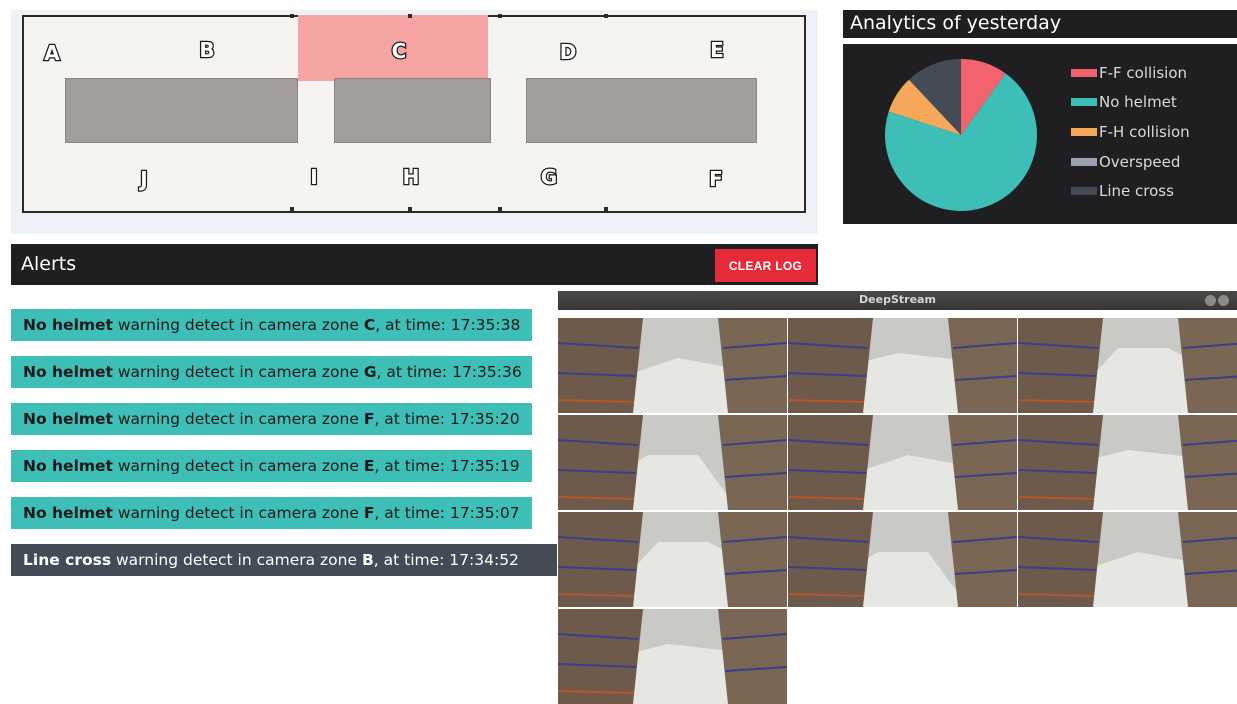 The height and width of the screenshot is (704, 1237). Describe the element at coordinates (568, 52) in the screenshot. I see `zone-label-d: D` at that location.